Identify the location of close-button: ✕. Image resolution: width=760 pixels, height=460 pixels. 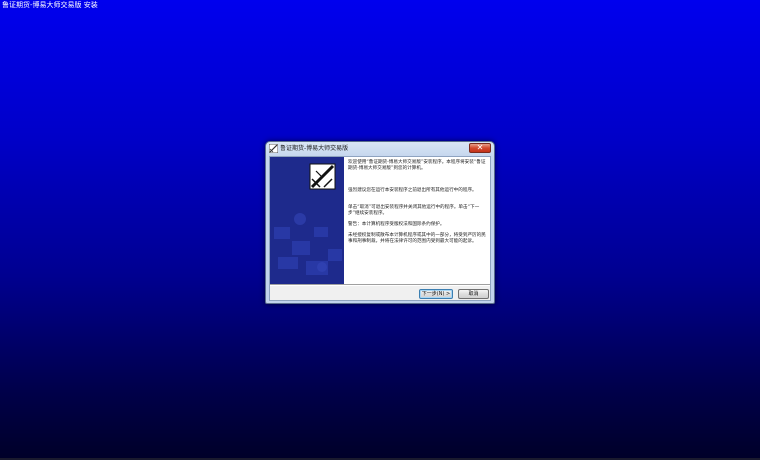
(480, 148).